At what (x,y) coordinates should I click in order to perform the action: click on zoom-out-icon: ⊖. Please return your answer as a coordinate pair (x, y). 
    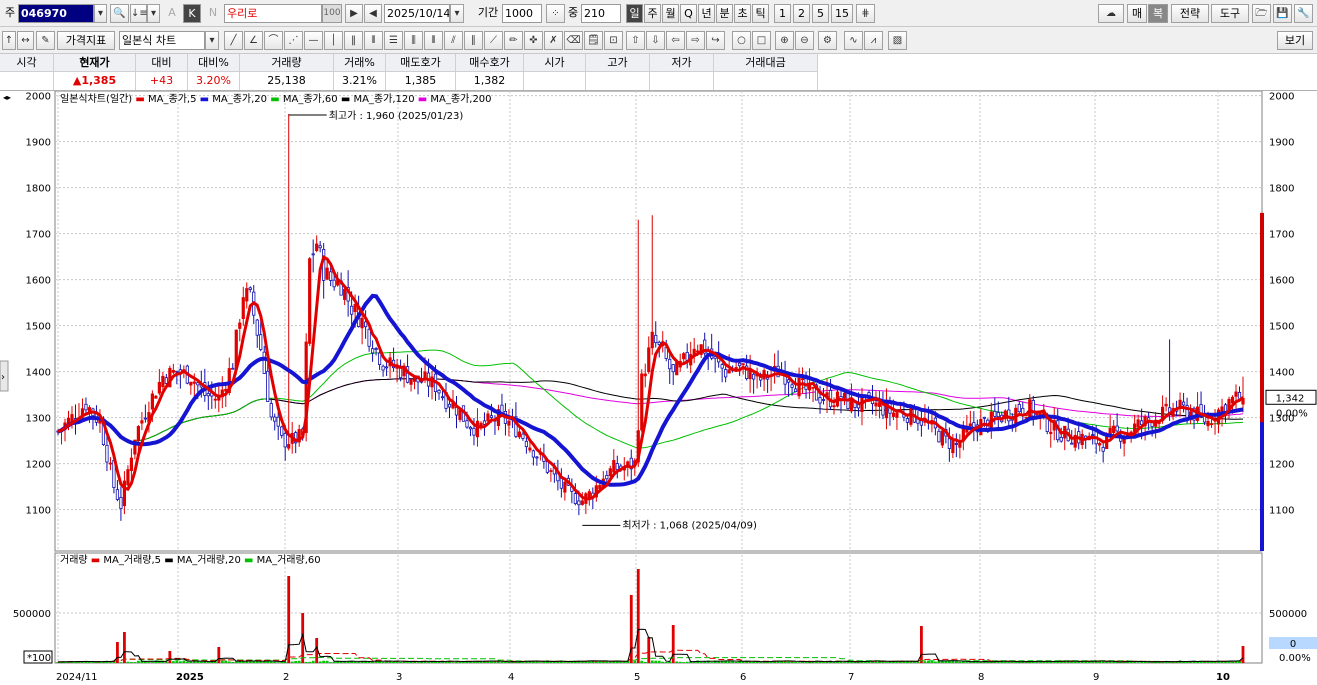
    Looking at the image, I should click on (804, 40).